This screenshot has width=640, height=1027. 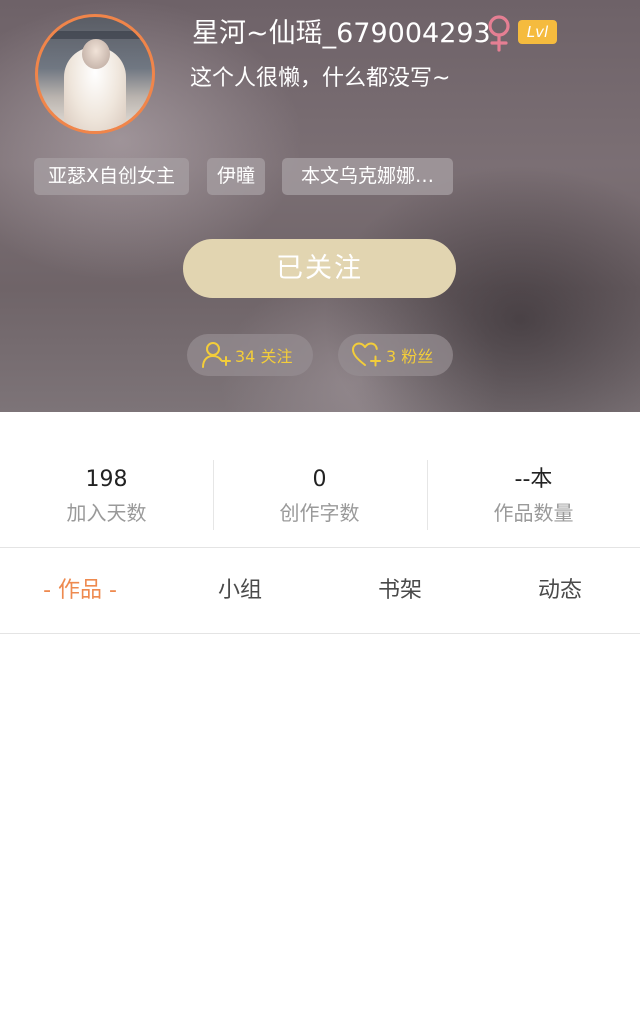 I want to click on stat-label: 创作字数, so click(x=319, y=513).